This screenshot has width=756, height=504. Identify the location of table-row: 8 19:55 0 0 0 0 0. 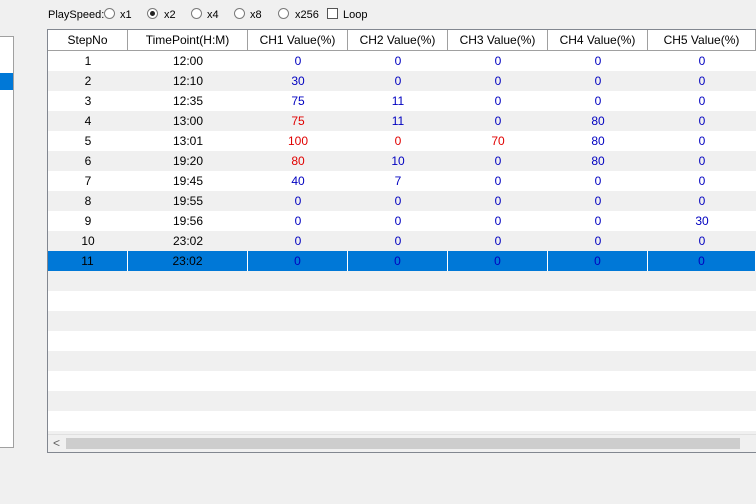
(402, 201).